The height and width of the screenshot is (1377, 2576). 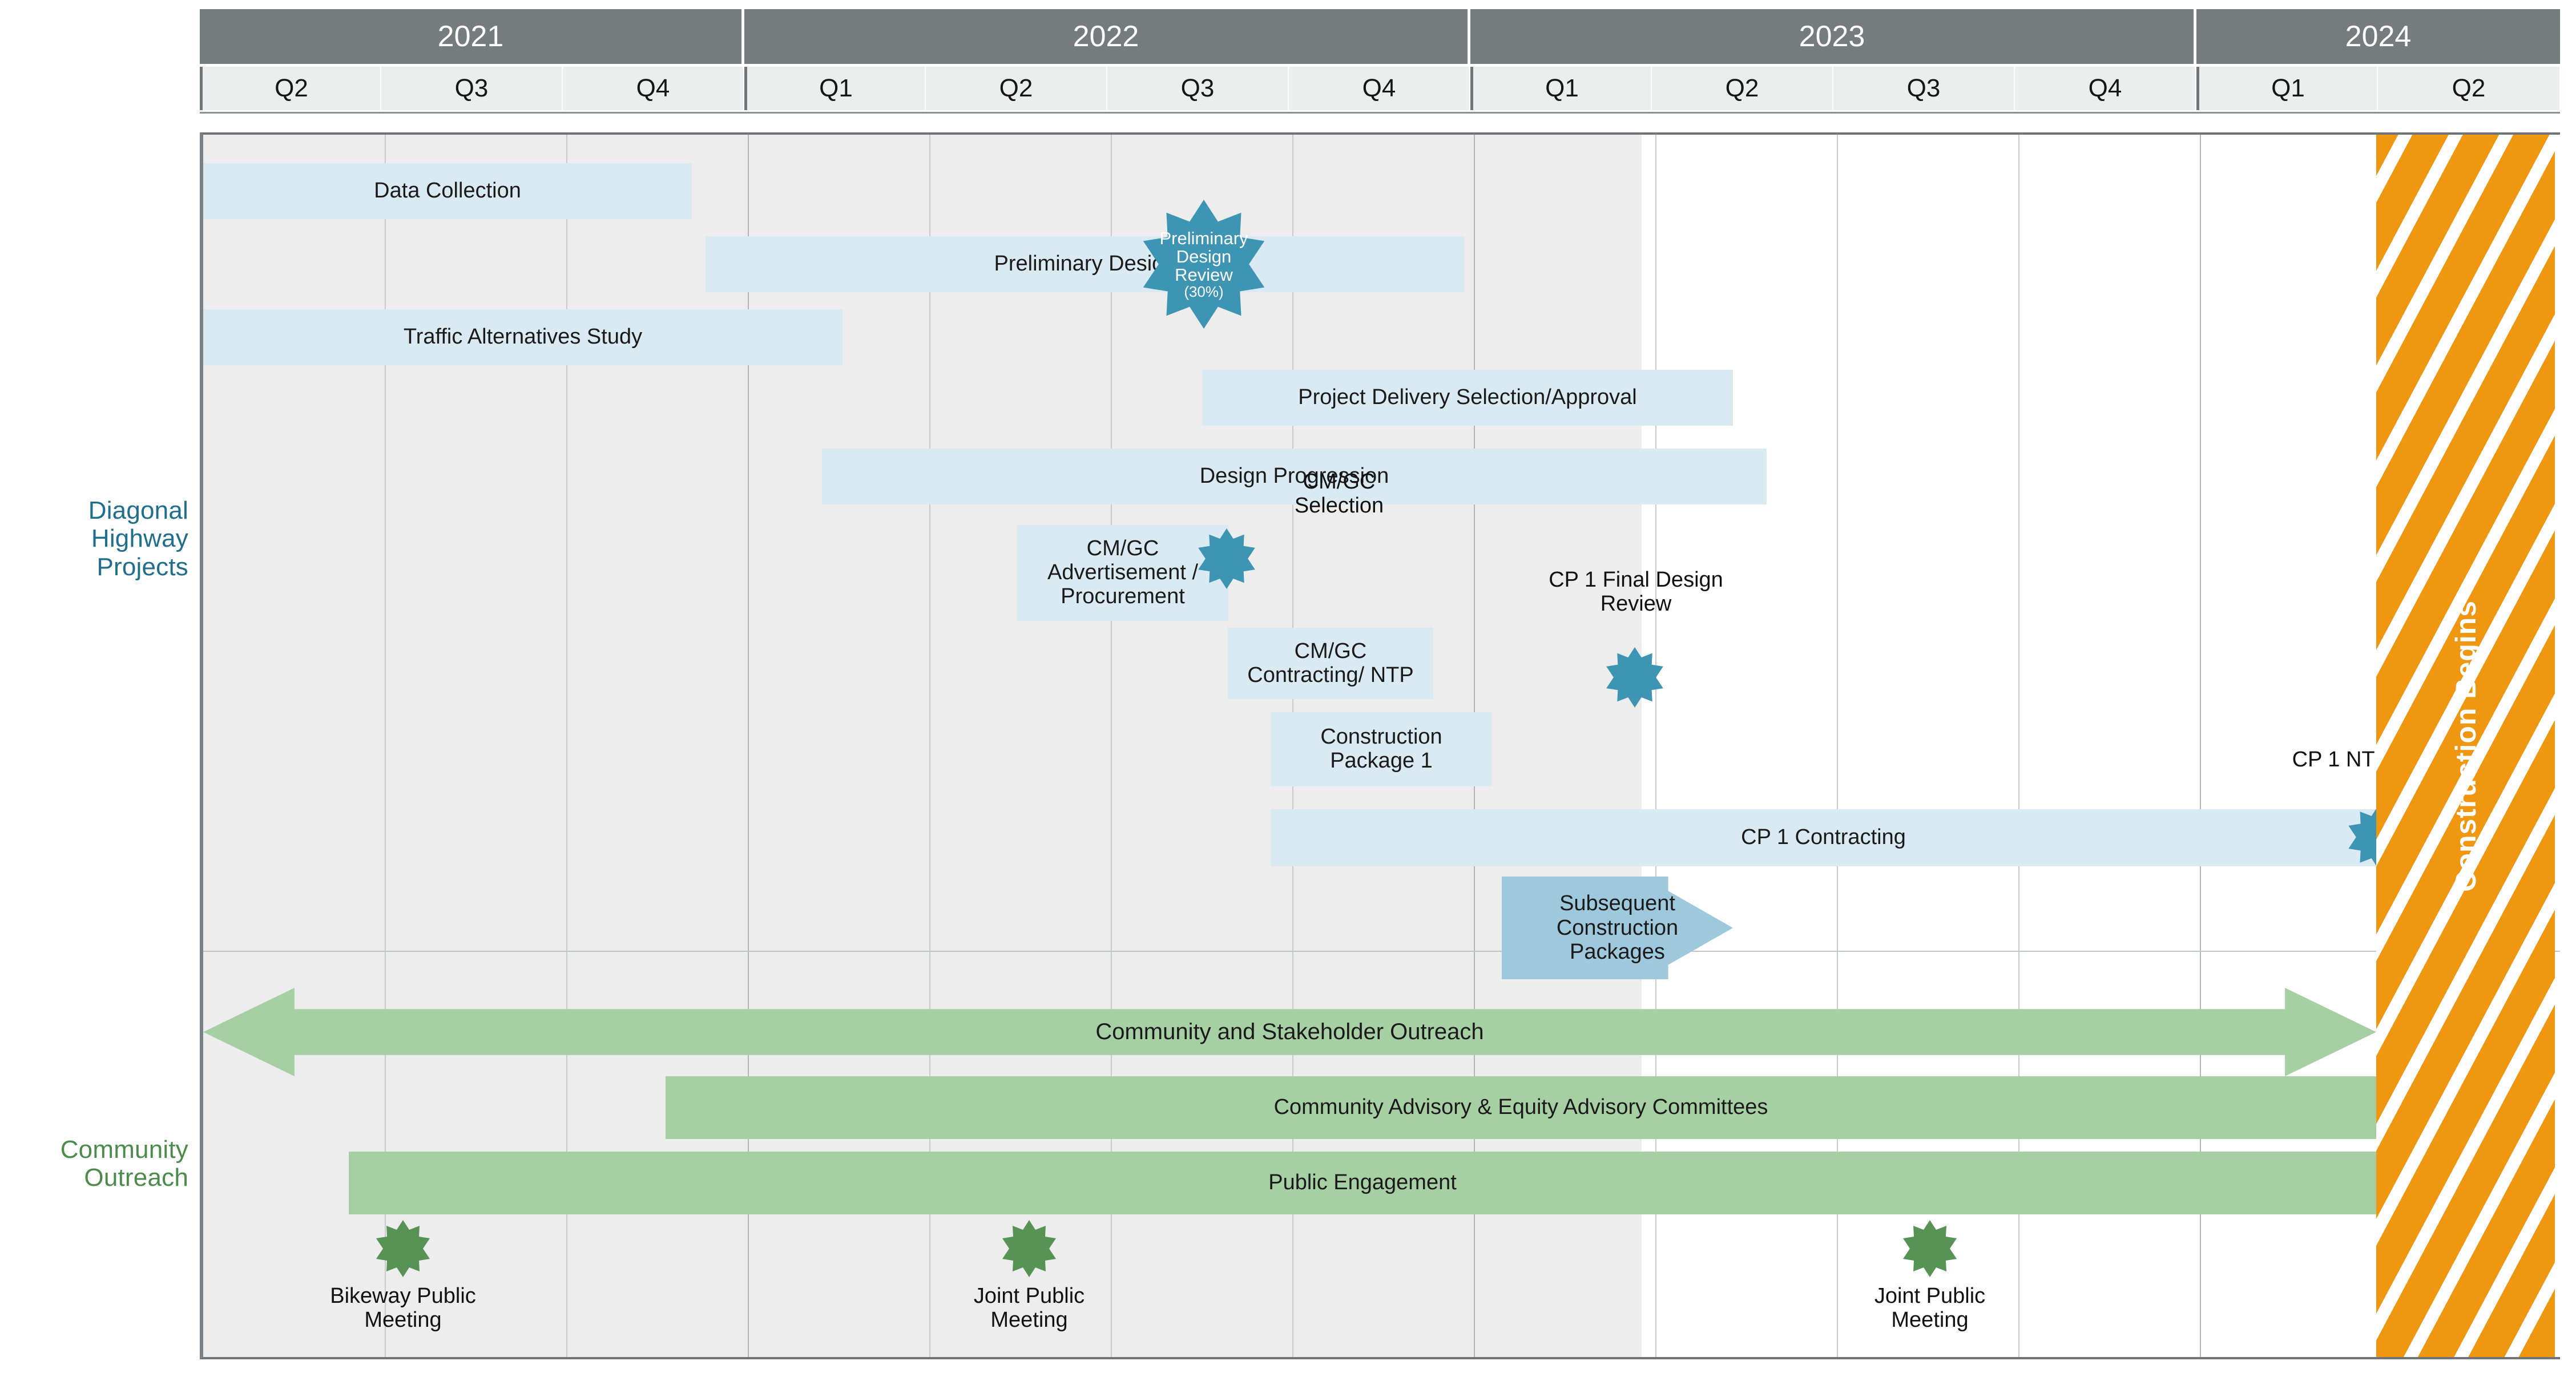 What do you see at coordinates (2287, 88) in the screenshot?
I see `quarter-cell-2024-q1: Q1` at bounding box center [2287, 88].